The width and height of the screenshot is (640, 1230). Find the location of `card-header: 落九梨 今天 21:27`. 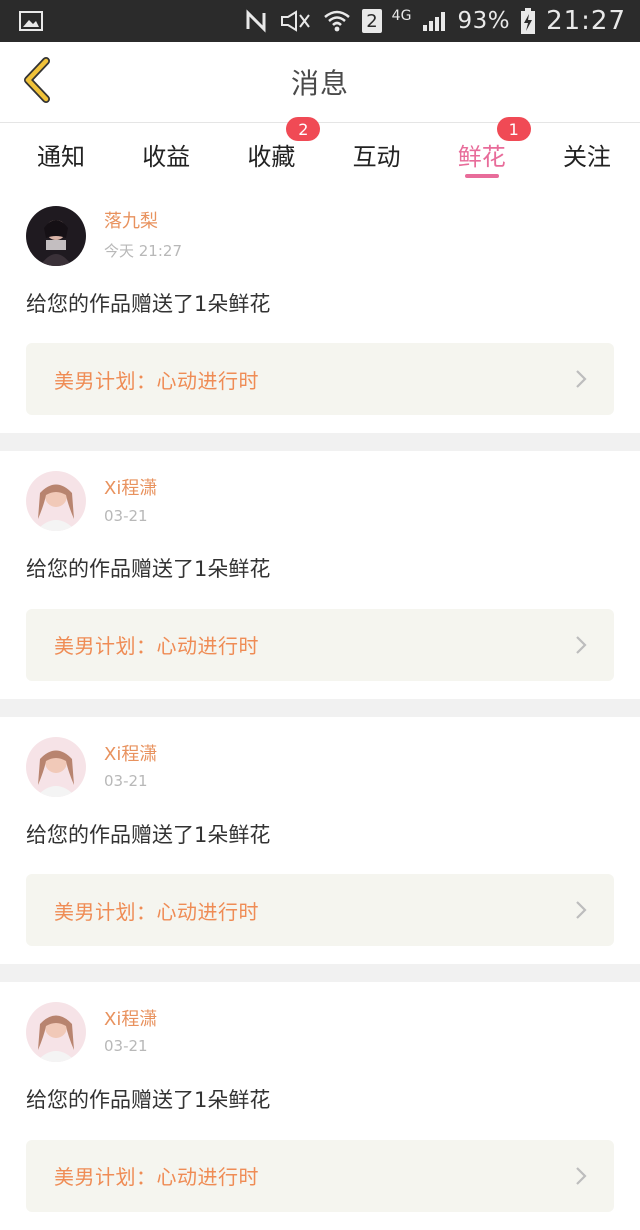

card-header: 落九梨 今天 21:27 is located at coordinates (320, 236).